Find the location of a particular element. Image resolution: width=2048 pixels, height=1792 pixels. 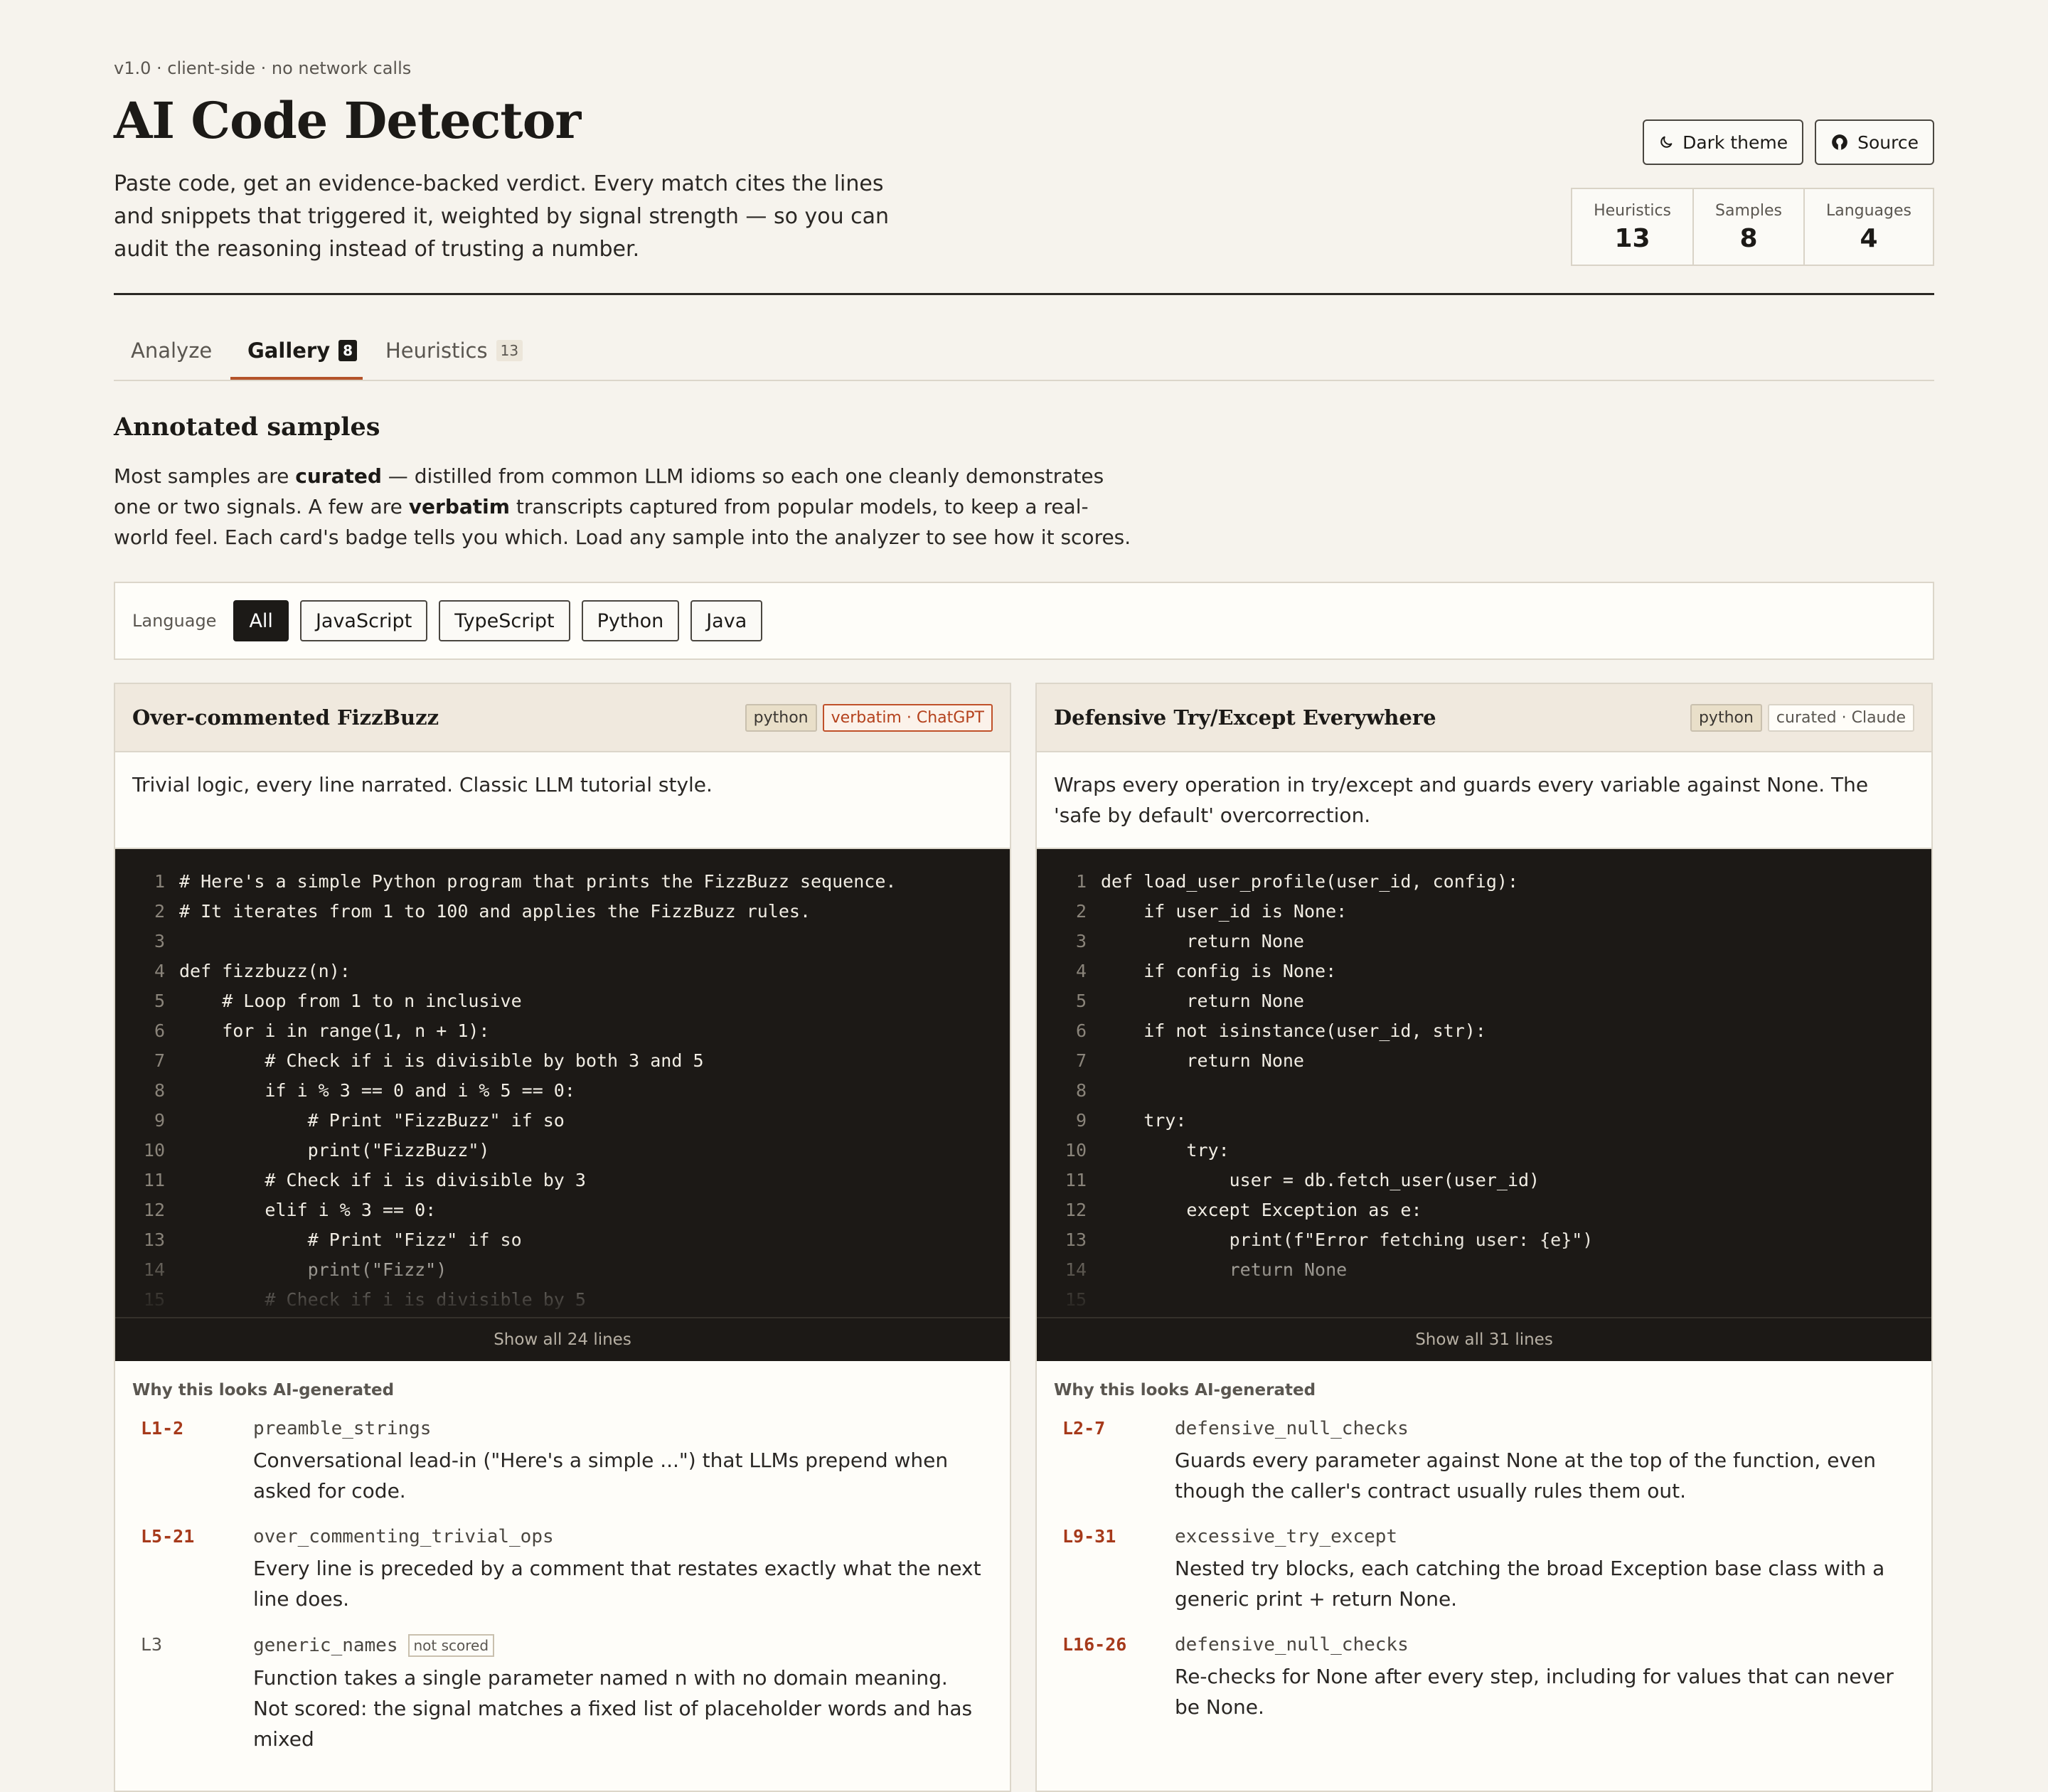

code-line: 9 # Print "FizzBuzz" if so is located at coordinates (562, 1120).